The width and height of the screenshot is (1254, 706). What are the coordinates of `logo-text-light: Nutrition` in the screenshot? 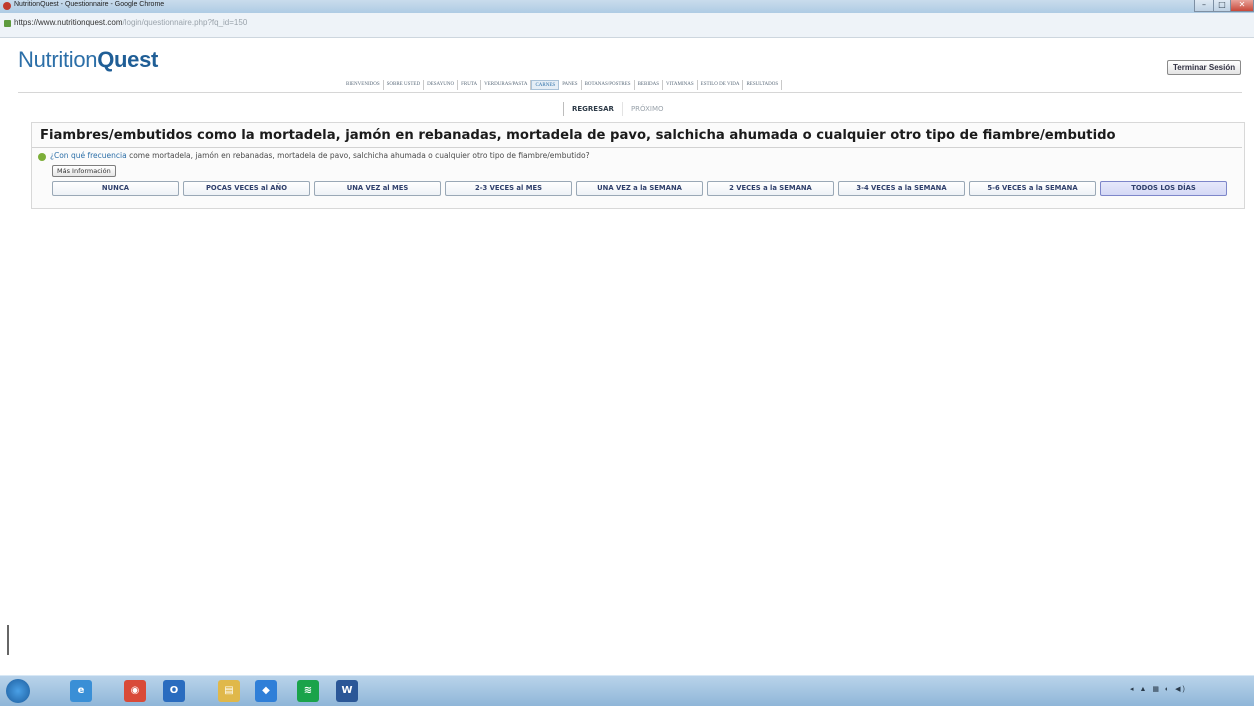 It's located at (58, 59).